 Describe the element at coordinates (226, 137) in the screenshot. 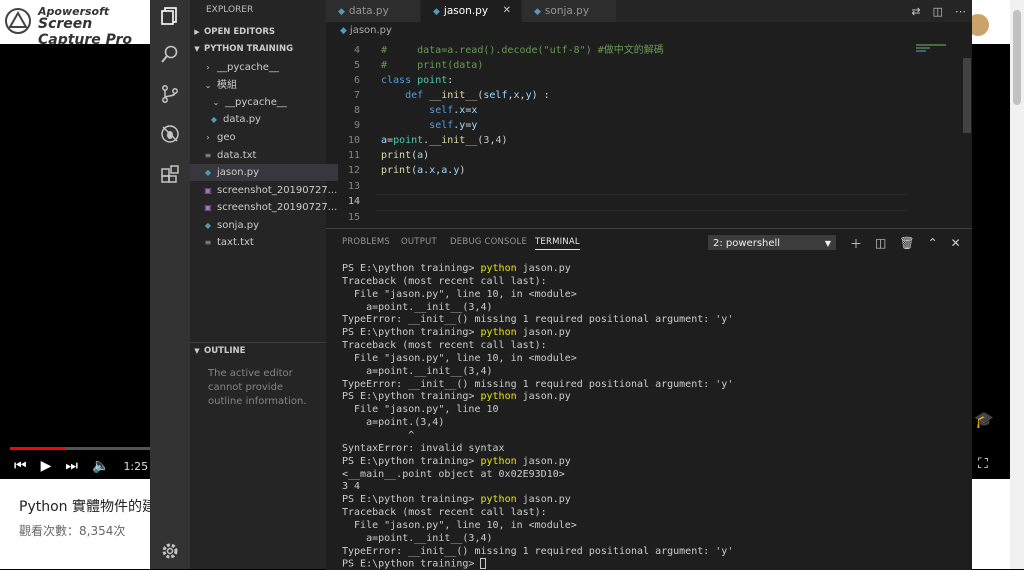

I see `tree-item-label: geo` at that location.